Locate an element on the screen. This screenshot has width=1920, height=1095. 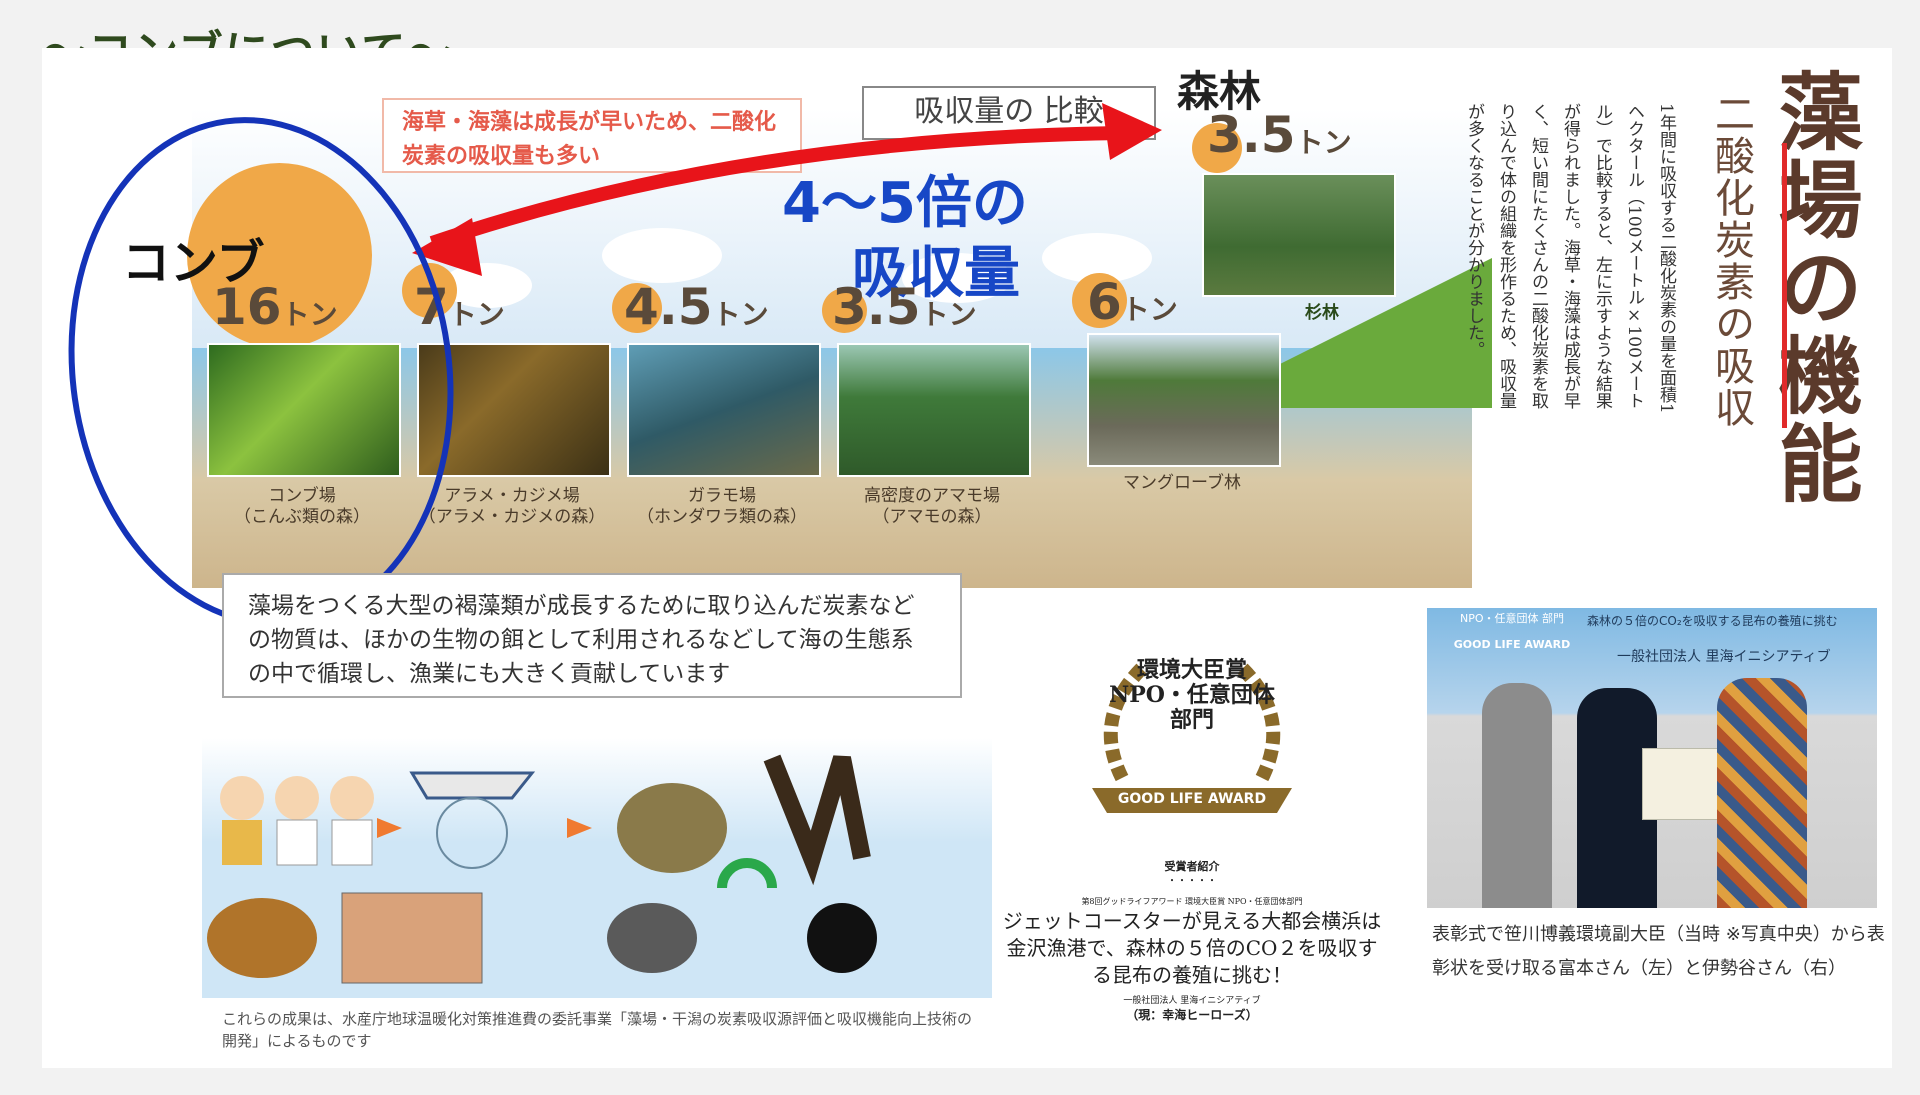
value-amamo: 3.5トン is located at coordinates (904, 307).